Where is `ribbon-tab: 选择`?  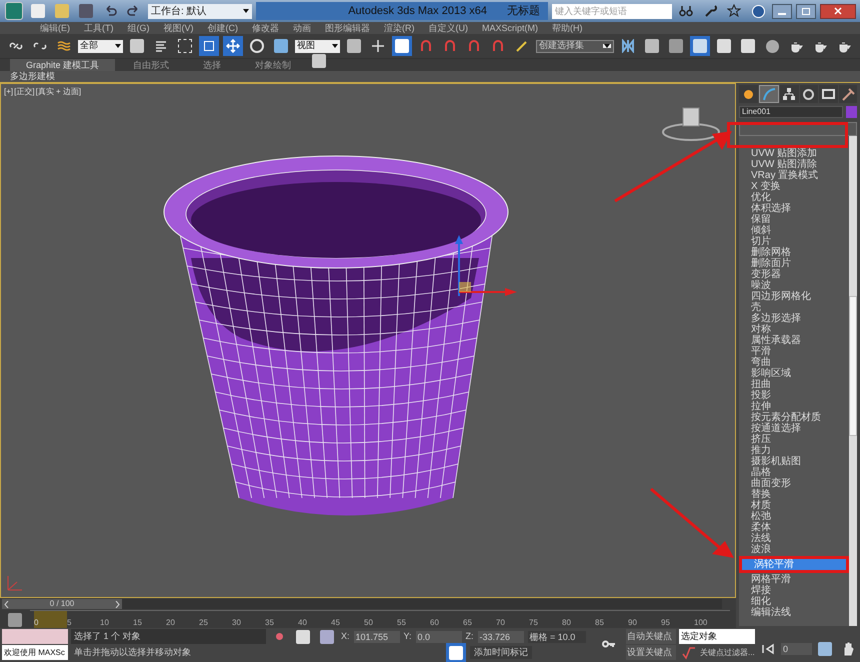 ribbon-tab: 选择 is located at coordinates (212, 65).